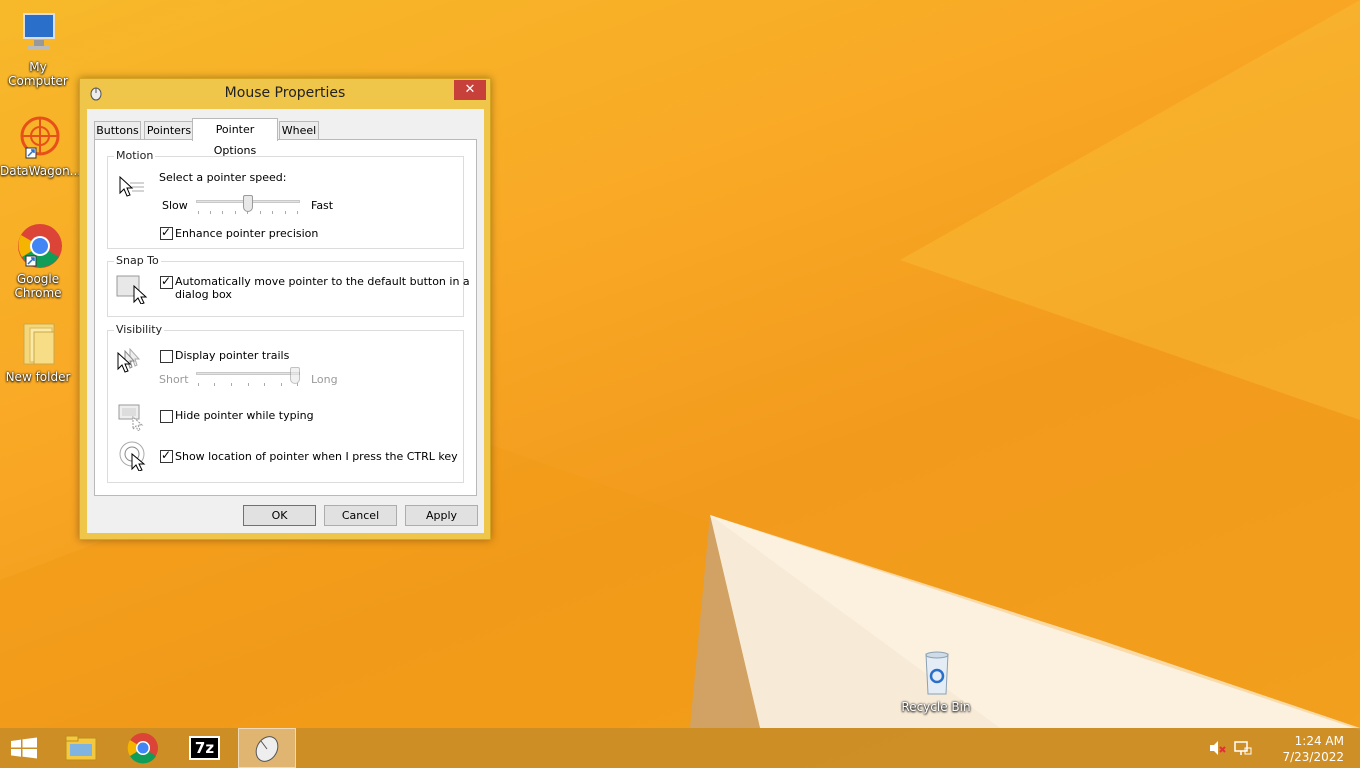 Image resolution: width=1360 pixels, height=768 pixels. Describe the element at coordinates (38, 286) in the screenshot. I see `desktop-icon-label: Google Chrome` at that location.